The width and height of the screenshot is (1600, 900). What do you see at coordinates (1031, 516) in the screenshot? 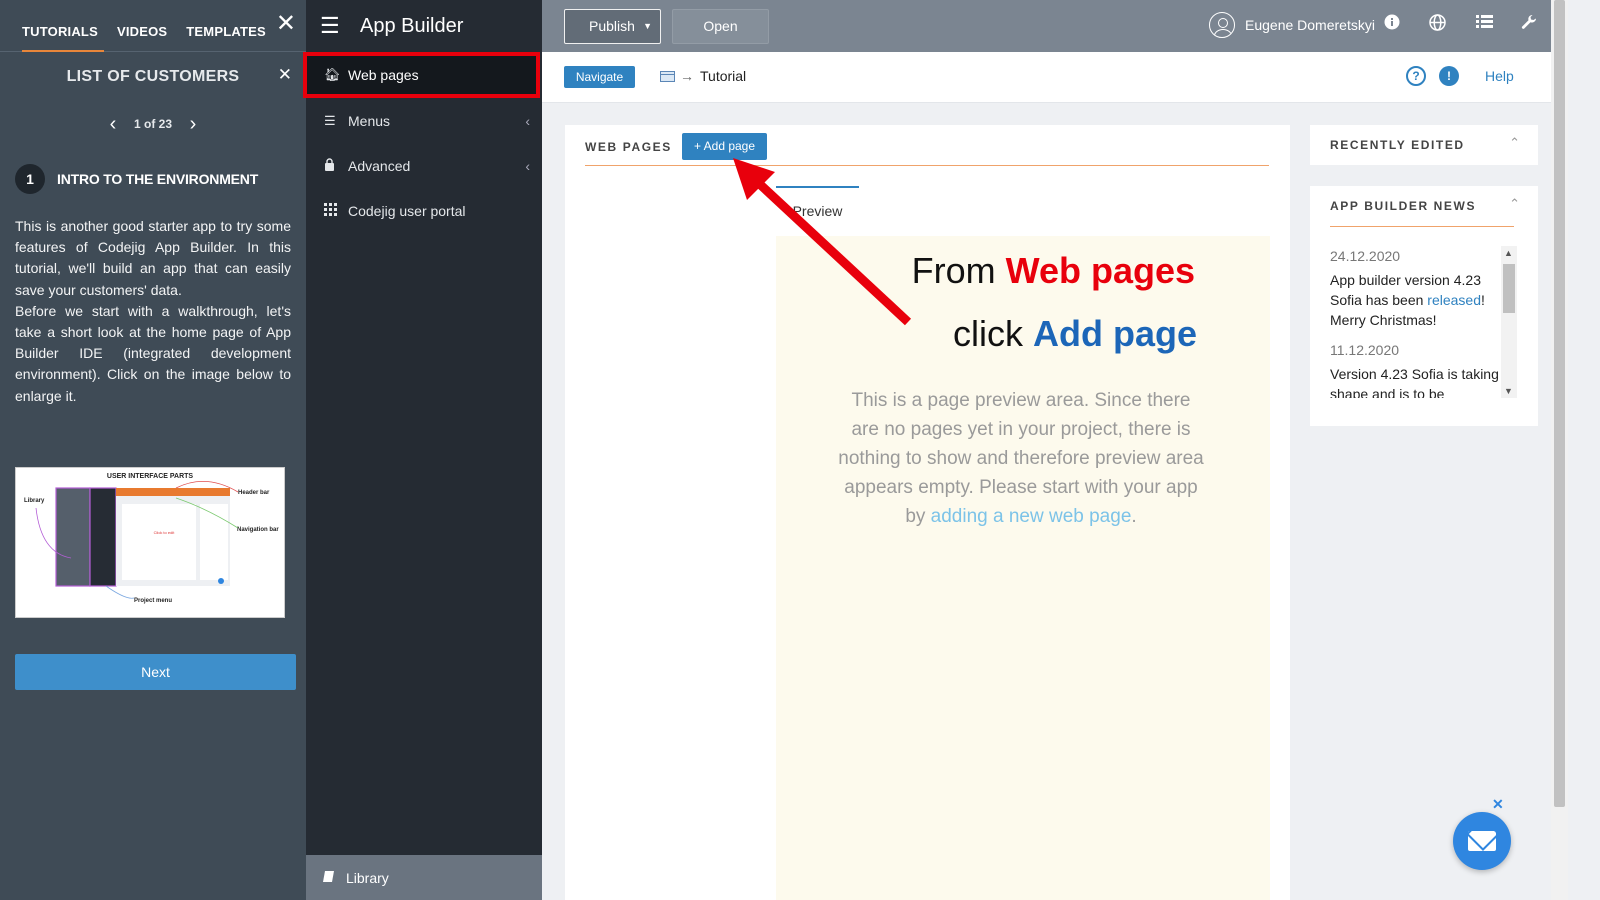
I see `add-web-page-link: adding a new web page` at bounding box center [1031, 516].